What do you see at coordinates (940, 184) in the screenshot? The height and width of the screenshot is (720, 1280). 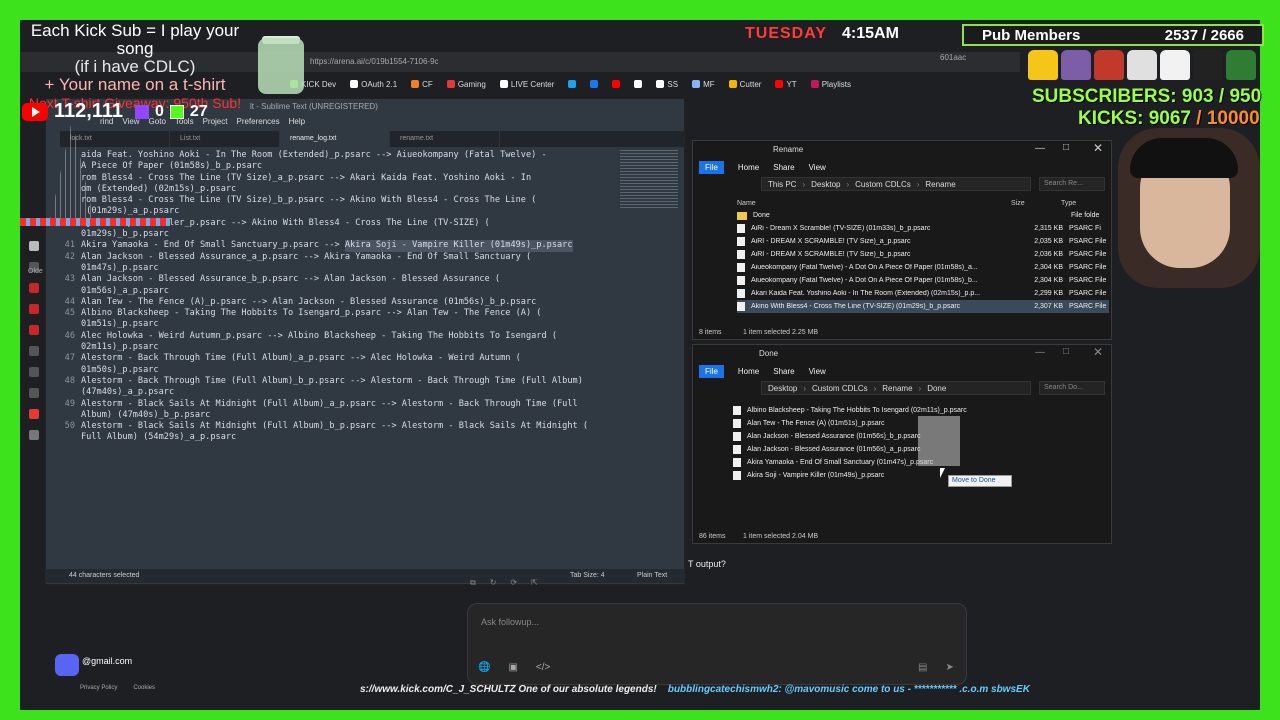 I see `breadcrumb-rename: Rename` at bounding box center [940, 184].